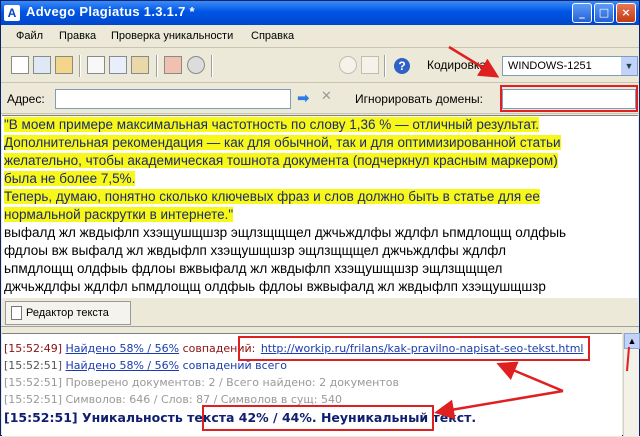 The image size is (640, 437). I want to click on close-button: ×, so click(626, 13).